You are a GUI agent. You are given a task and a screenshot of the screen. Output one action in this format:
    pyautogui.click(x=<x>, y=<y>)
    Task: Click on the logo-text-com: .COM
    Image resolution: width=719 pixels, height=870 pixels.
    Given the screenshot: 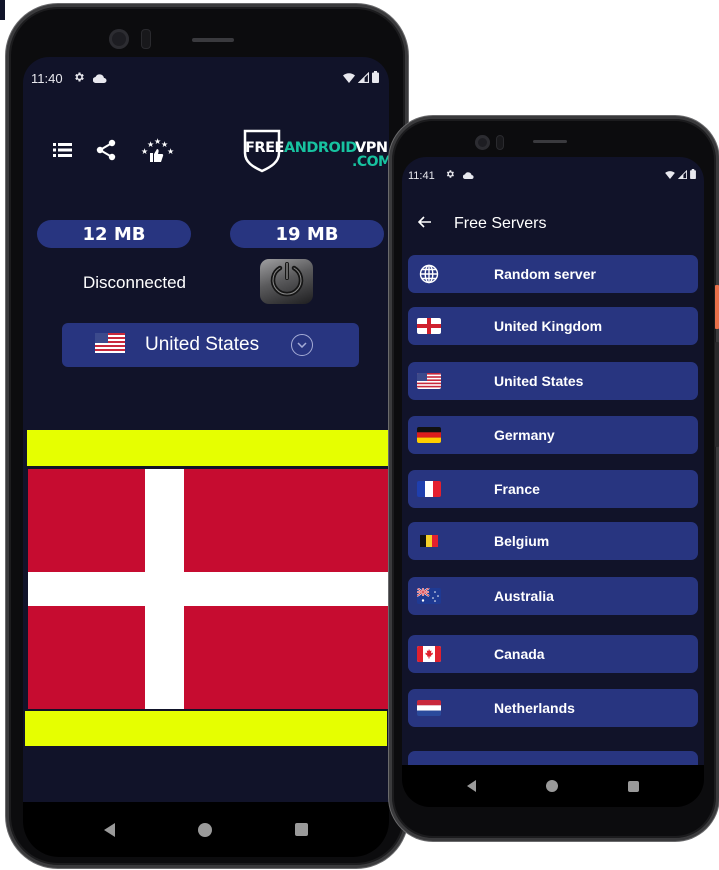 What is the action you would take?
    pyautogui.click(x=370, y=162)
    